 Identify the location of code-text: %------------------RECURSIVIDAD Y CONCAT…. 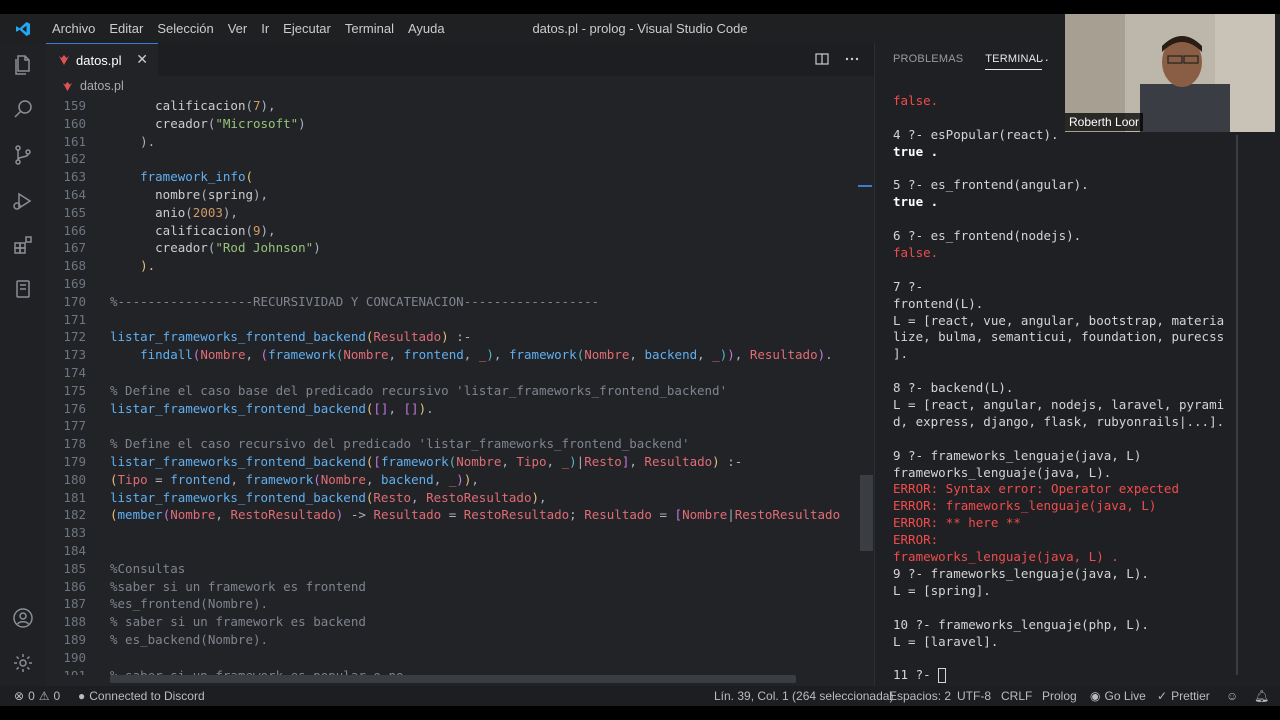
(355, 301).